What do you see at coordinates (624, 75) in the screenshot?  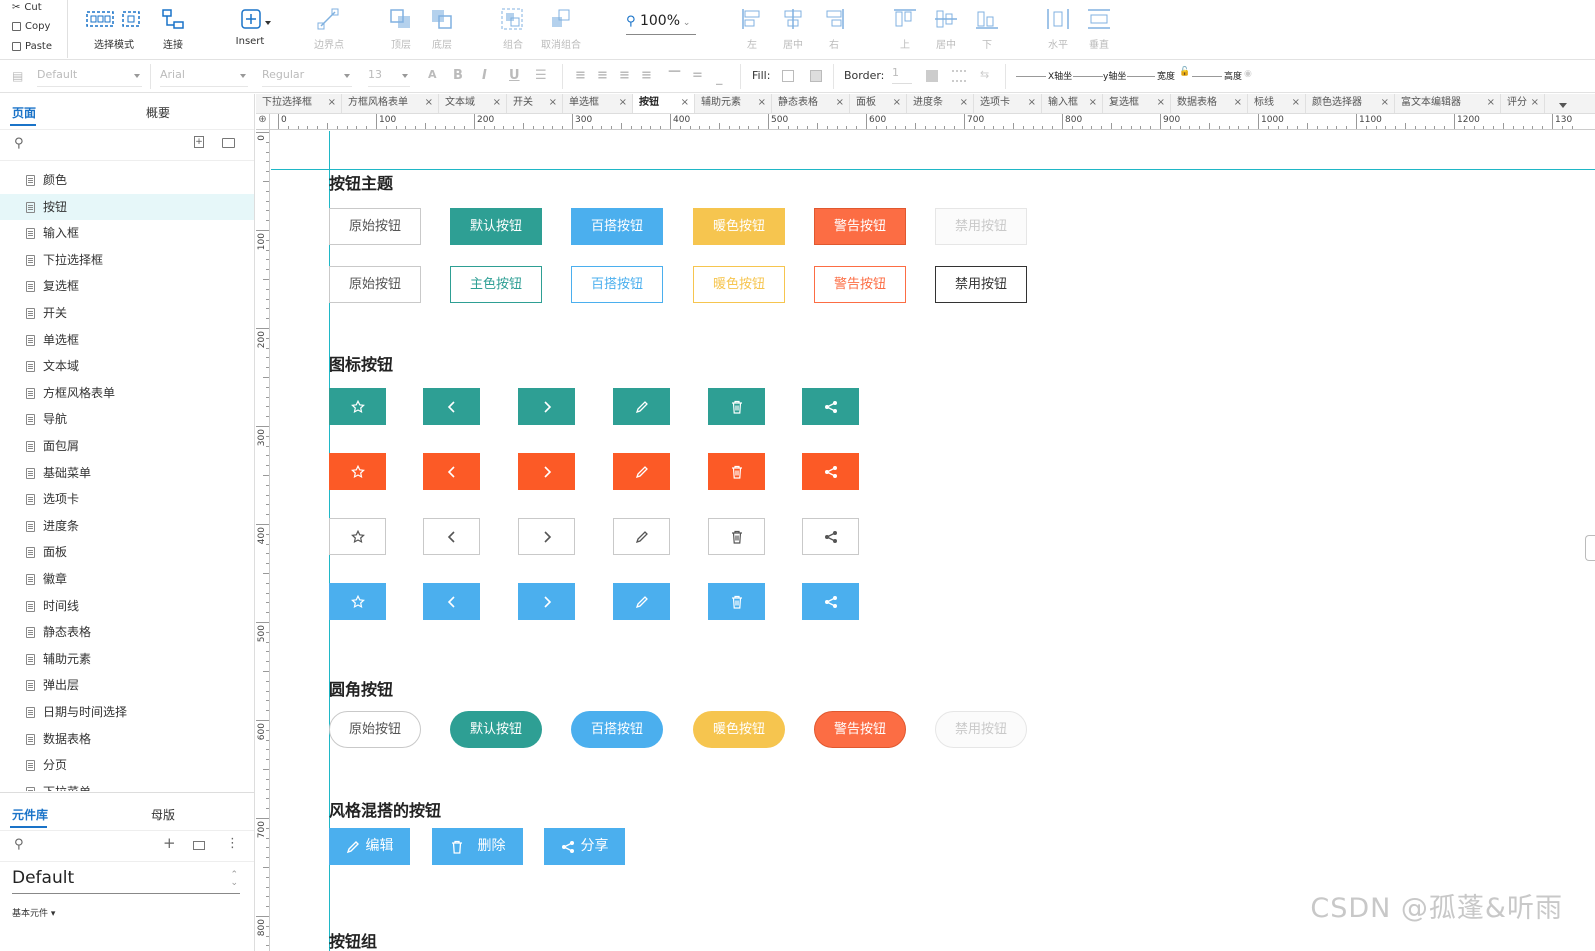 I see `align-text-right-icon: ≡` at bounding box center [624, 75].